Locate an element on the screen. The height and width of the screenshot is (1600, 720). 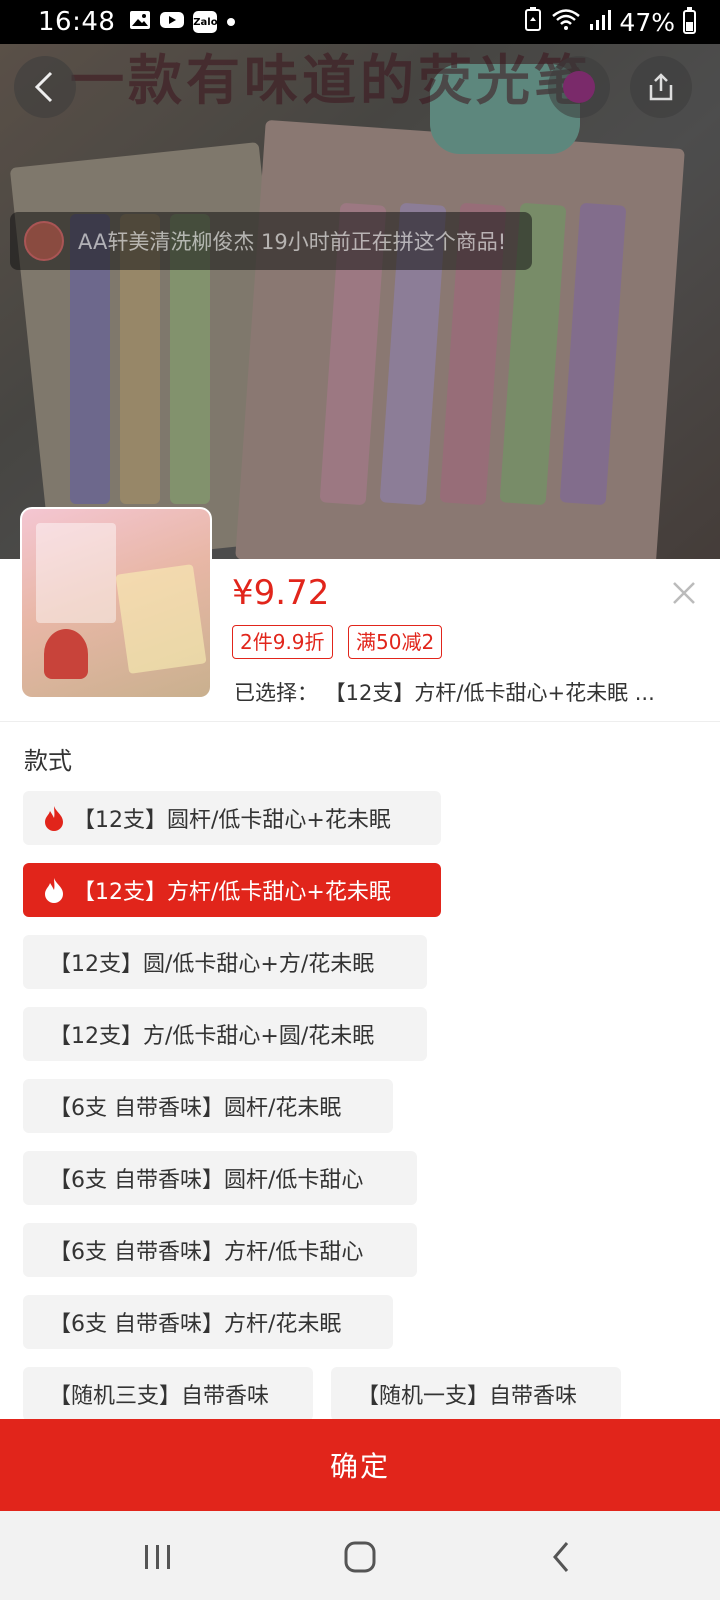
promo-tag: 2件9.9折 is located at coordinates (282, 642).